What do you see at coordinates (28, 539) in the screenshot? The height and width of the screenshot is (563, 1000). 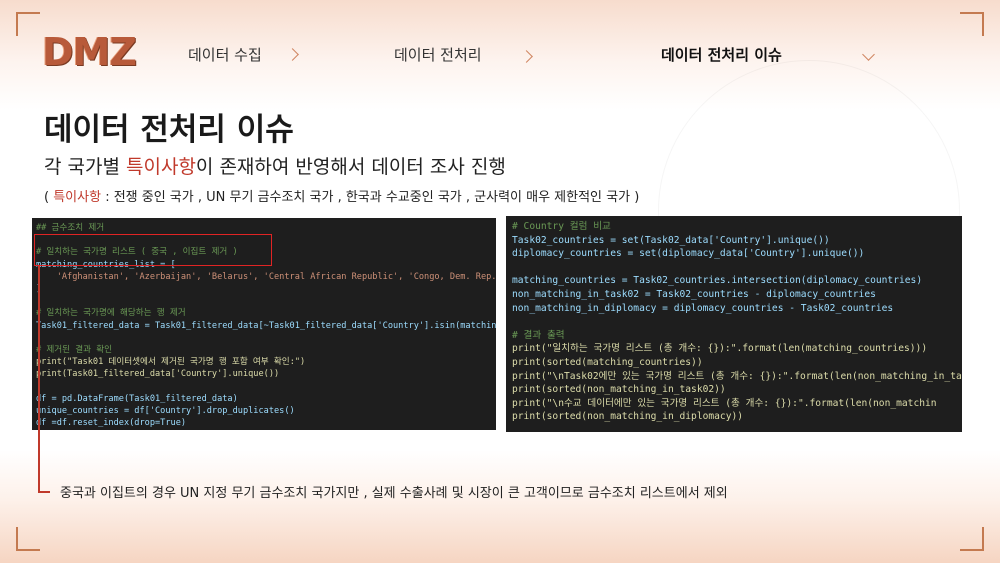 I see `corner-bottom-left` at bounding box center [28, 539].